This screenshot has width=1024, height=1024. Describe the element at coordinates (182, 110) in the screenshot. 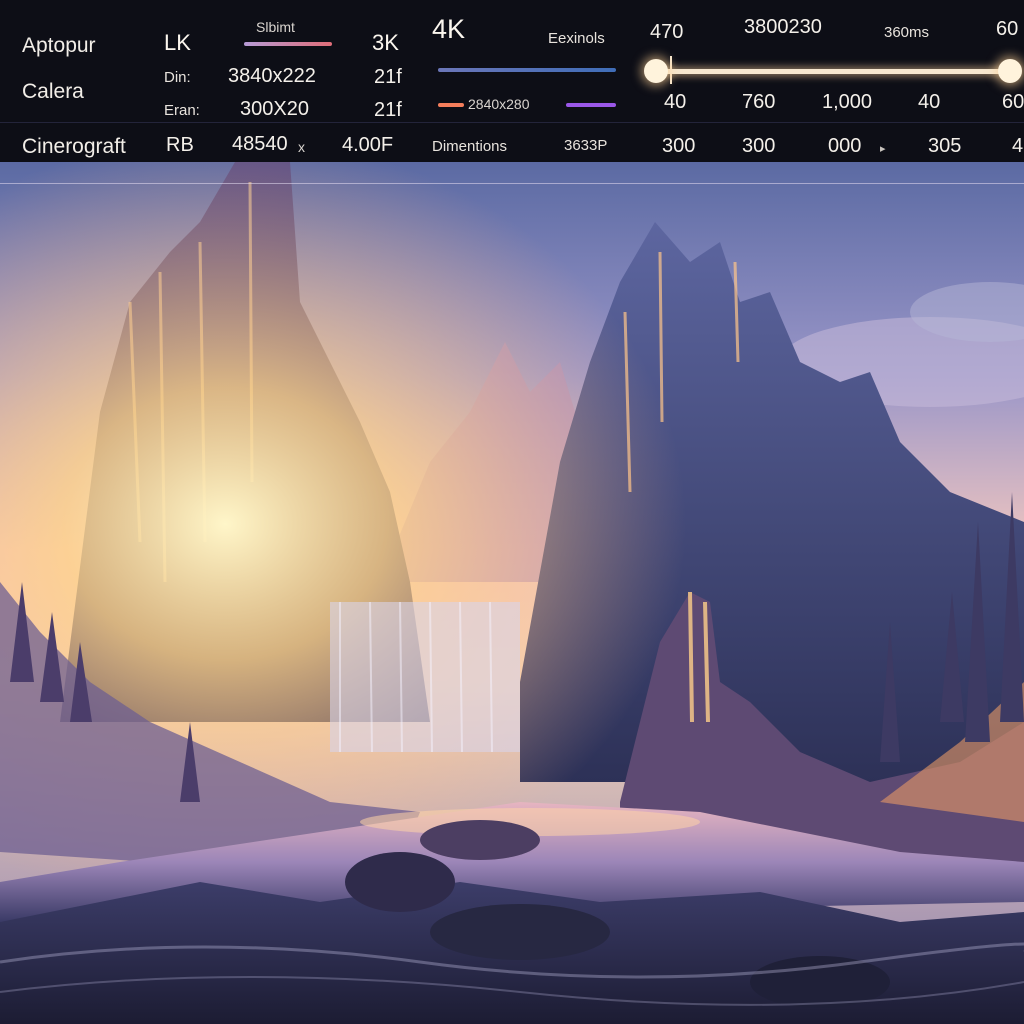

I see `label-eran: Eran:` at that location.